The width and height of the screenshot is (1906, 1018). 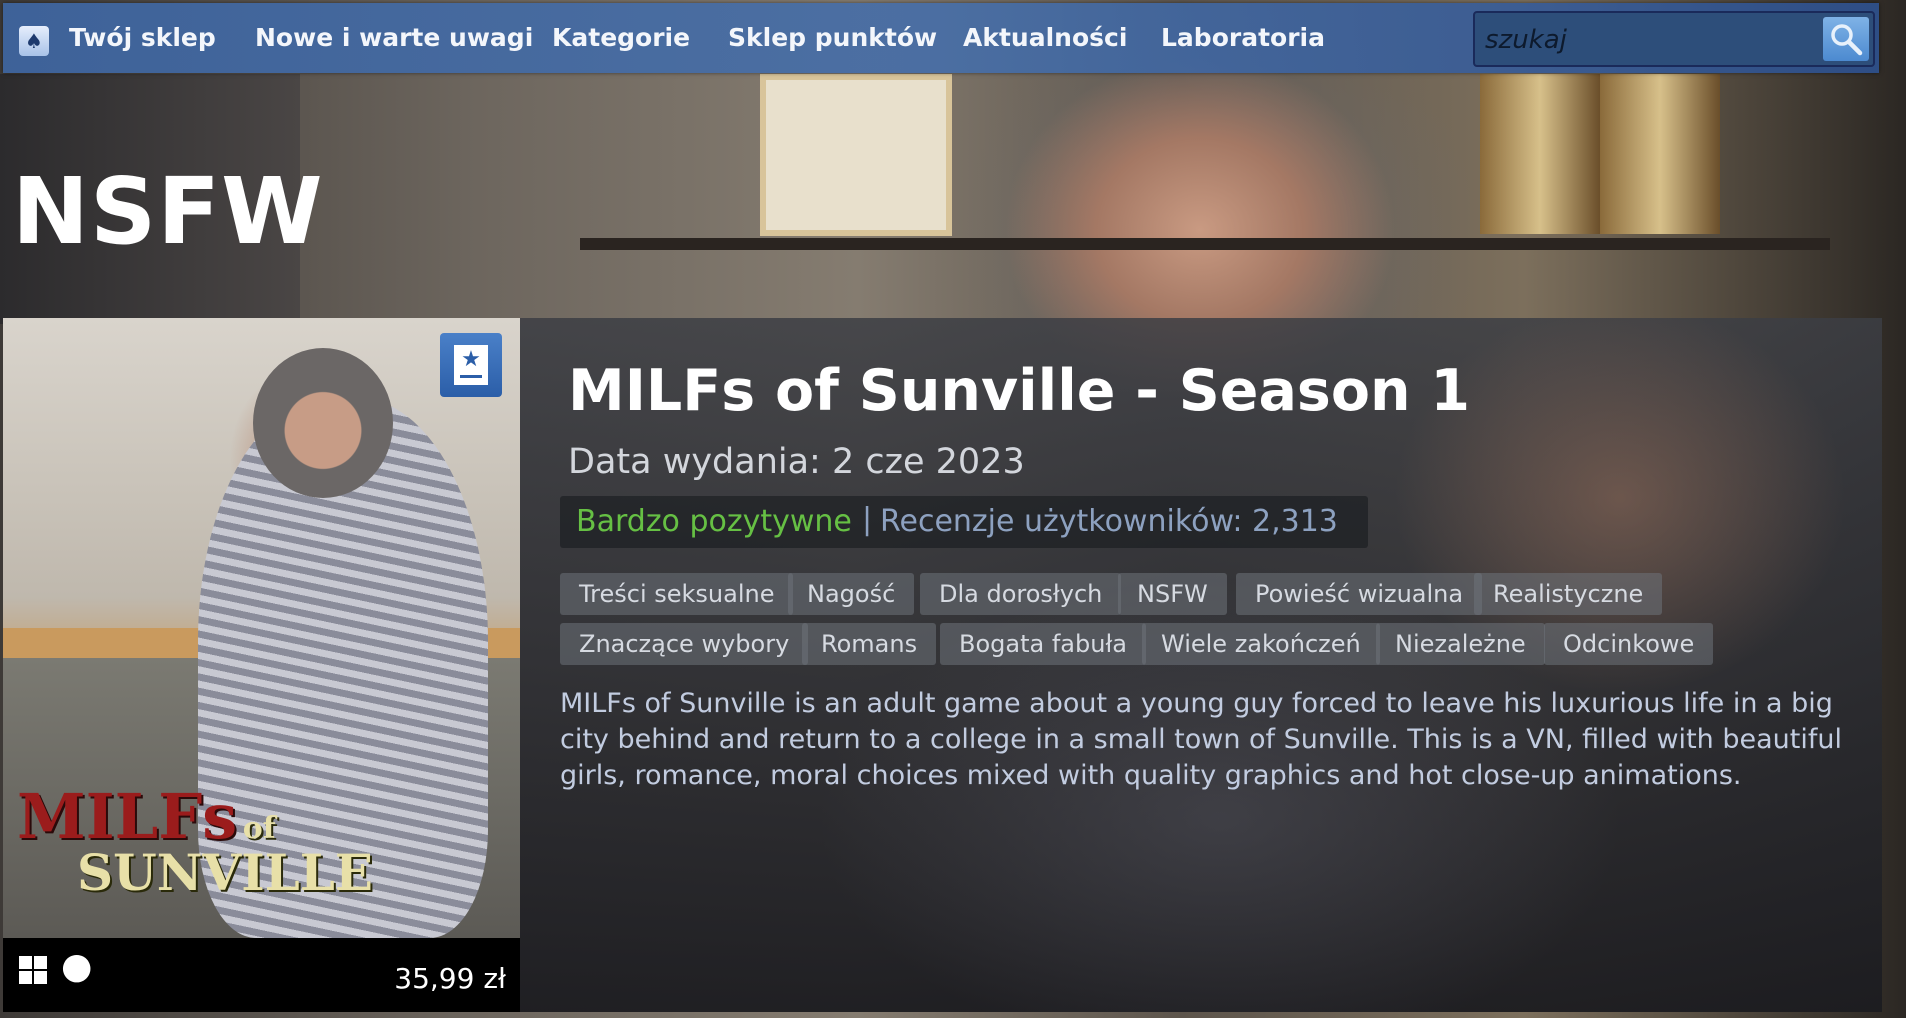 I want to click on tag-choices-matter: Znaczące wybory, so click(x=684, y=644).